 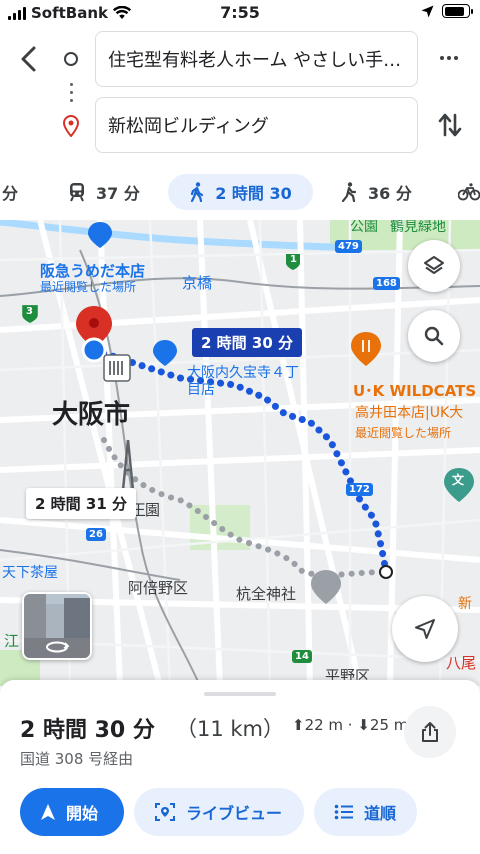 I want to click on tab-wheelchair-label: 36 分, so click(x=390, y=193).